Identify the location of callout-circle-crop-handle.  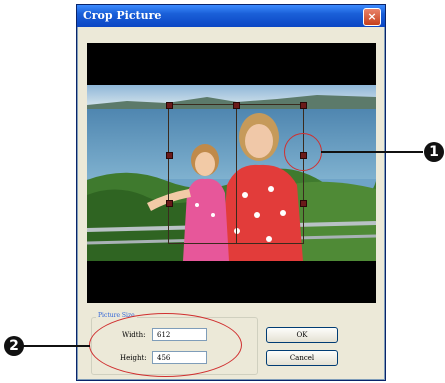
(303, 152).